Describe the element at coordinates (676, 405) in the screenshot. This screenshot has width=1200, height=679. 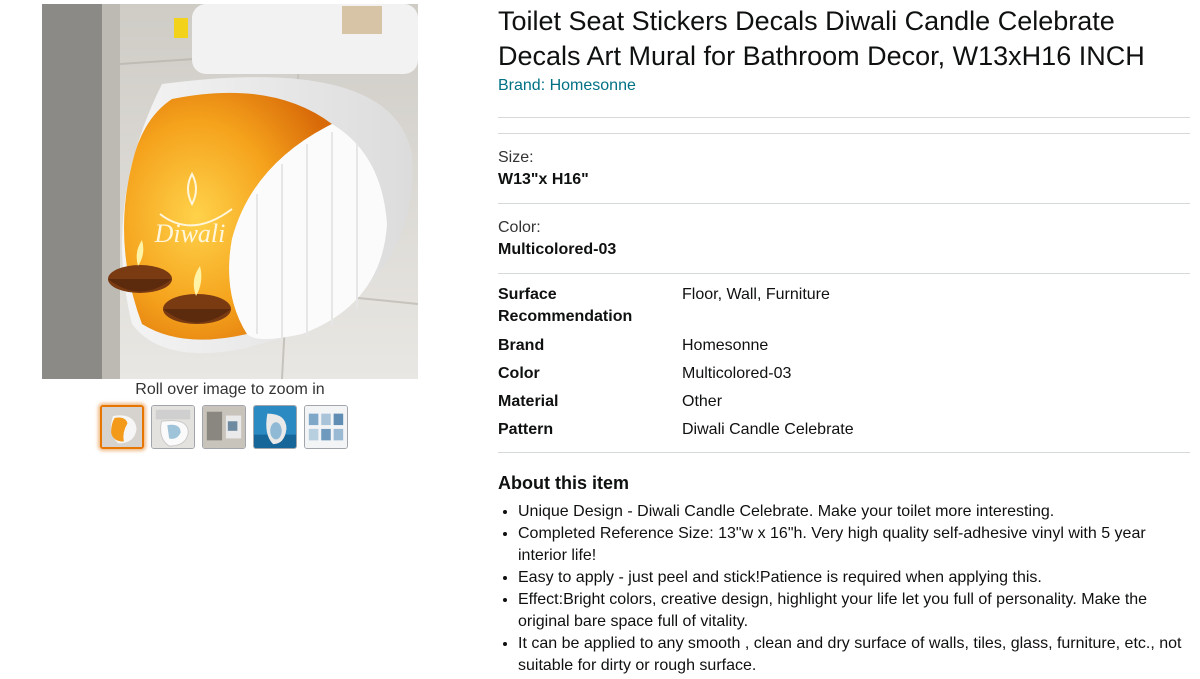
I see `spec-row: Material Other` at that location.